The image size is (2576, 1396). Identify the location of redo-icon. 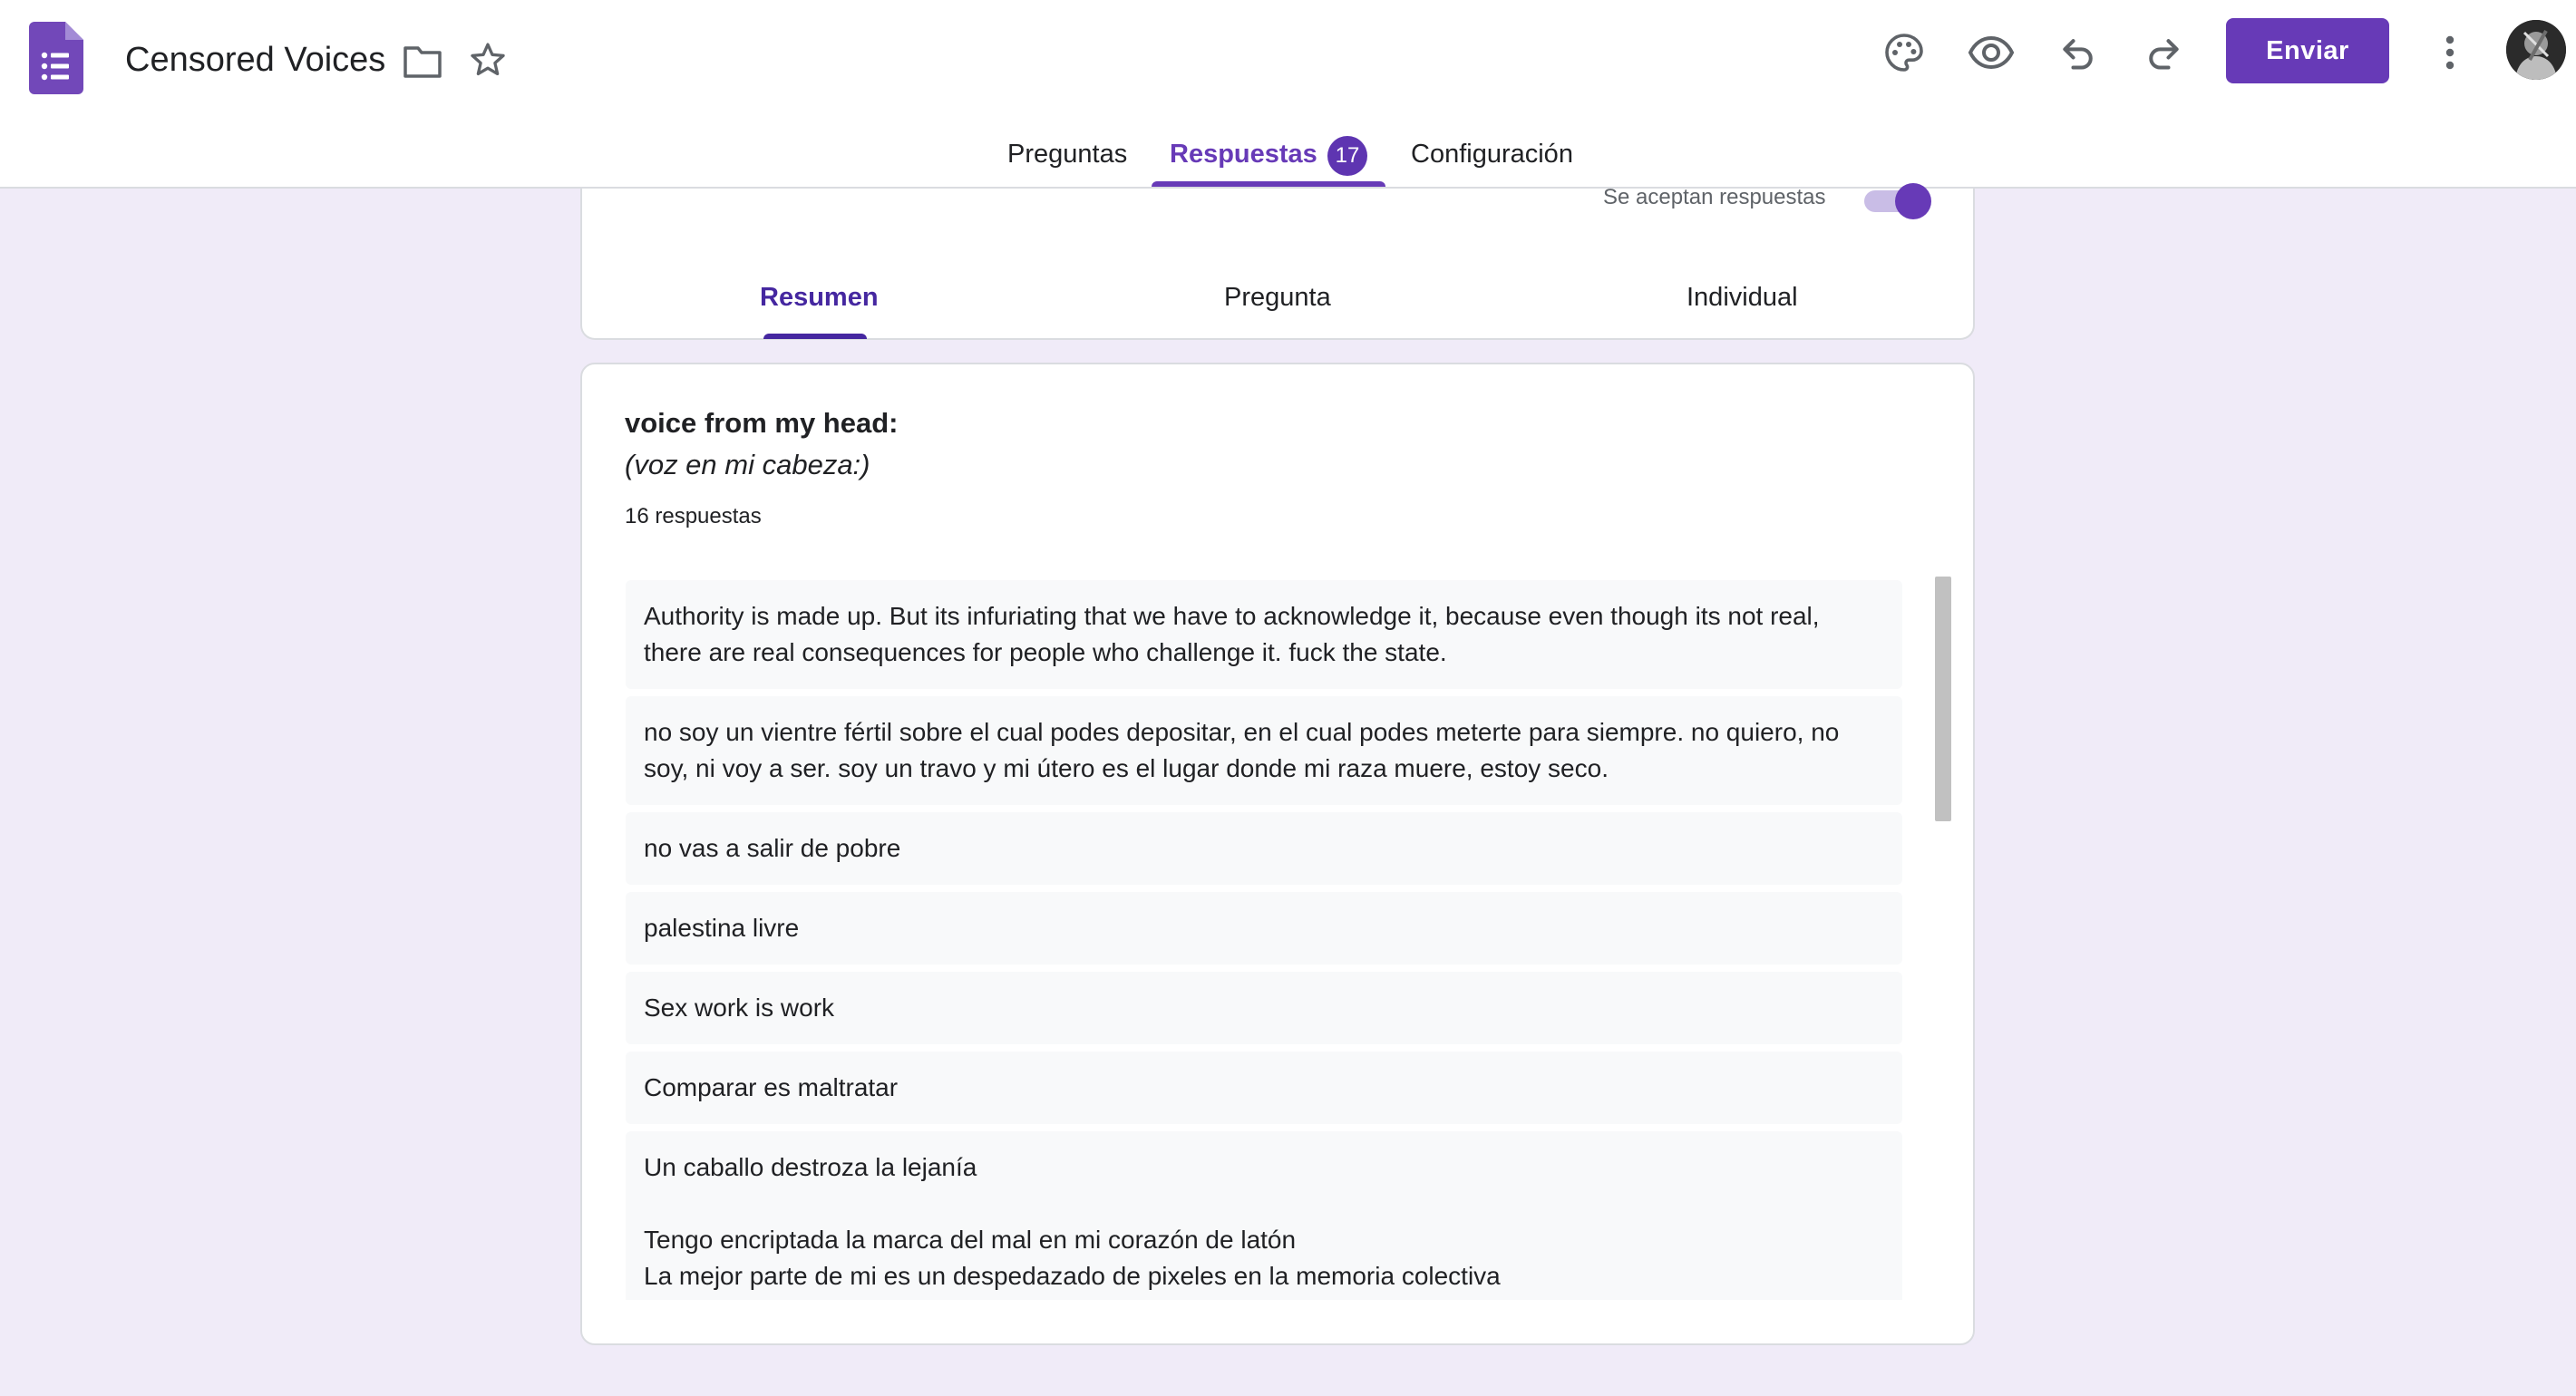
(2163, 52).